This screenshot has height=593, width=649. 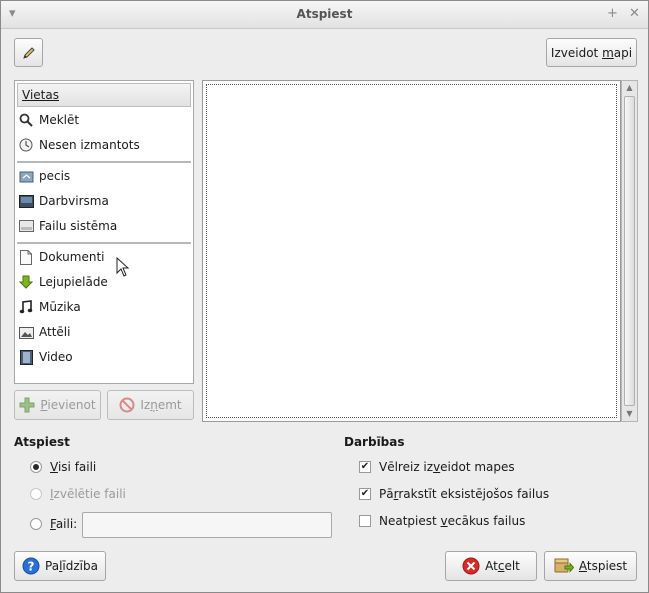 What do you see at coordinates (26, 176) in the screenshot?
I see `home-folder-icon` at bounding box center [26, 176].